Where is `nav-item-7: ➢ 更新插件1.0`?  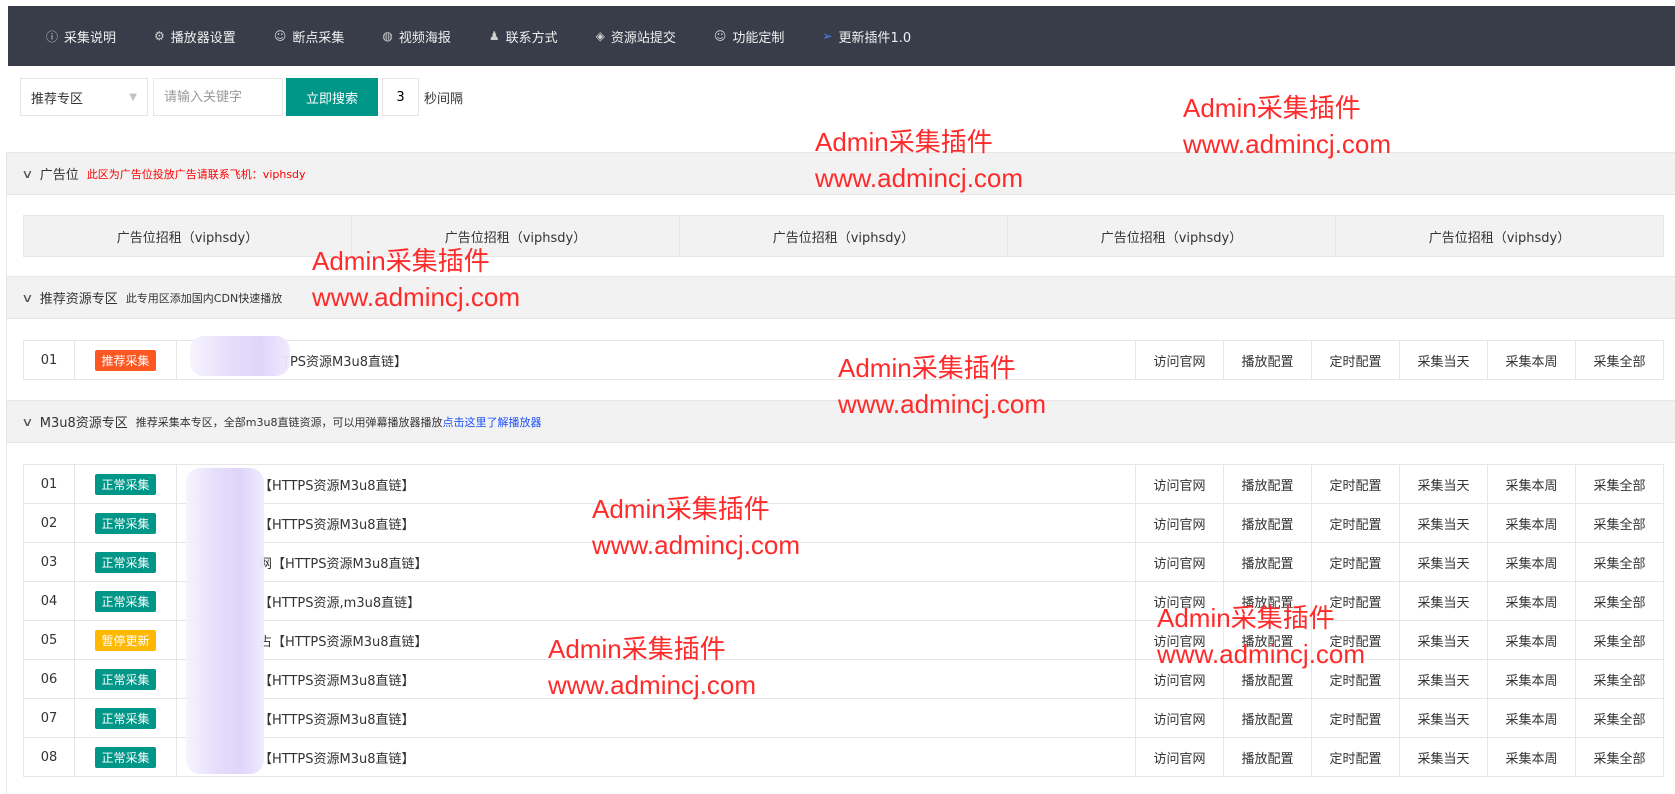
nav-item-7: ➢ 更新插件1.0 is located at coordinates (866, 36).